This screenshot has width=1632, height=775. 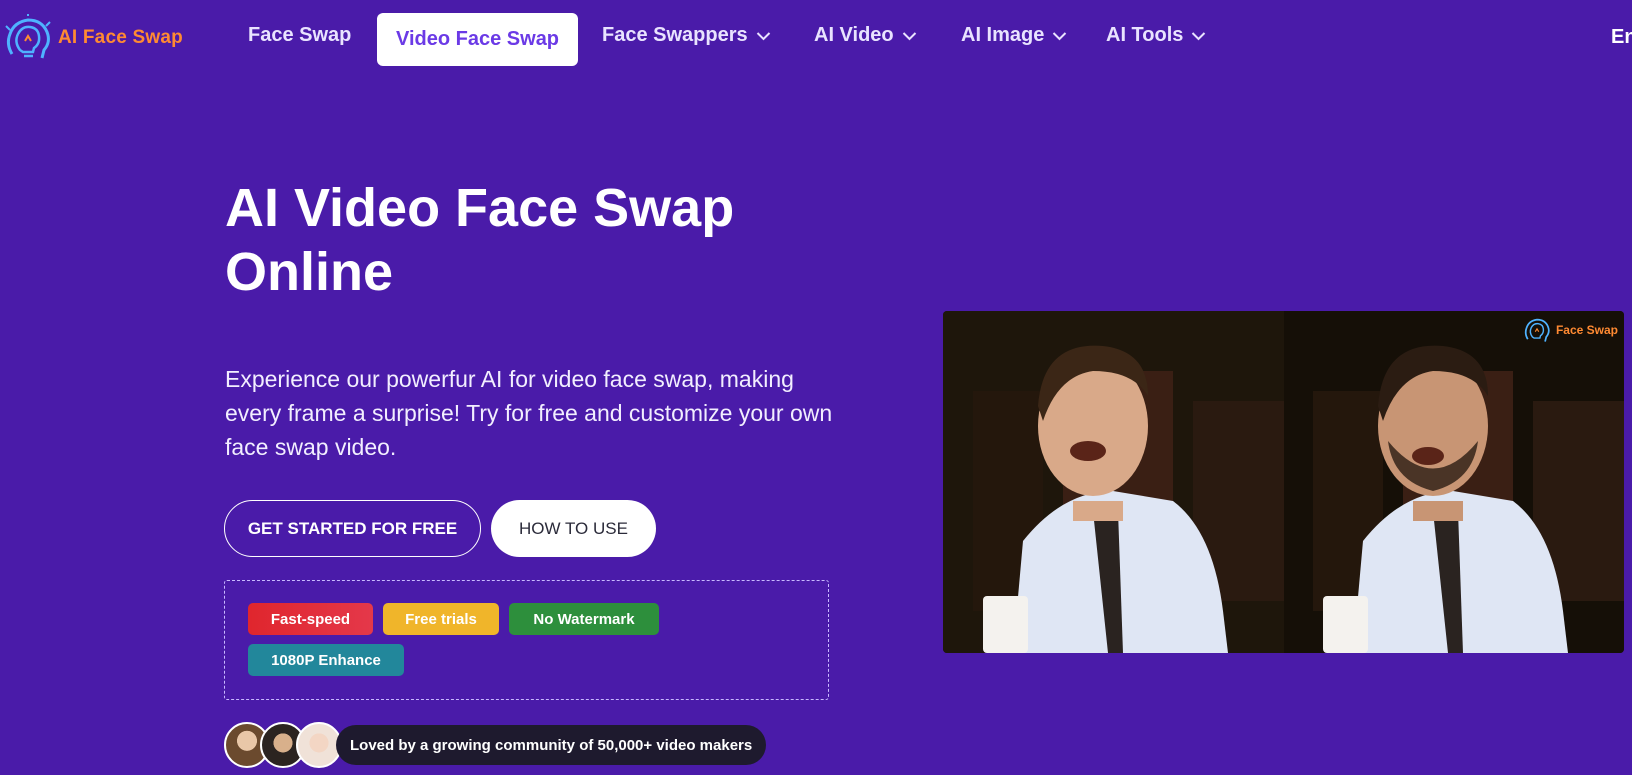 I want to click on nav-face-swappers-label: Face Swappers, so click(x=675, y=35).